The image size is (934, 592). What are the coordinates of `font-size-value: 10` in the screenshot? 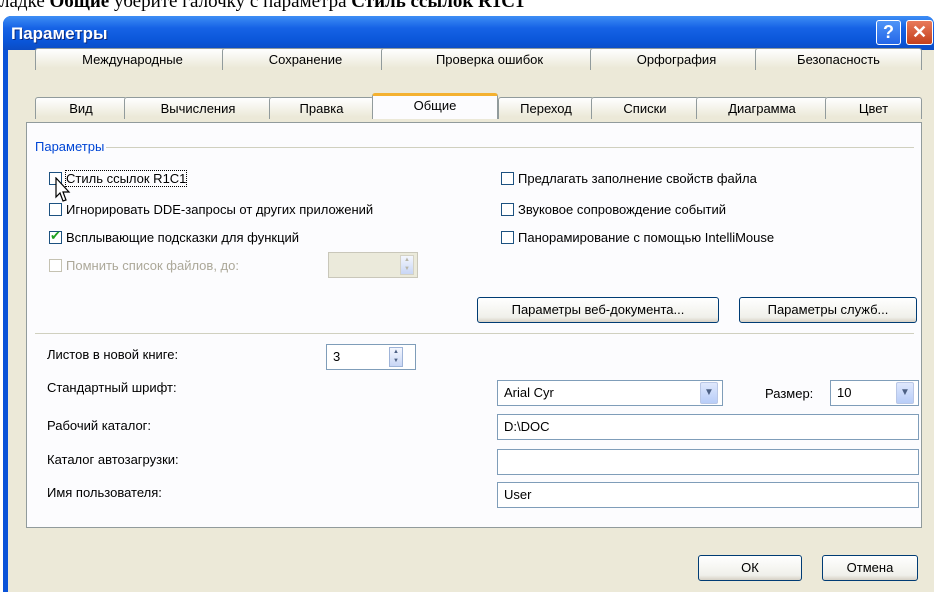 It's located at (844, 392).